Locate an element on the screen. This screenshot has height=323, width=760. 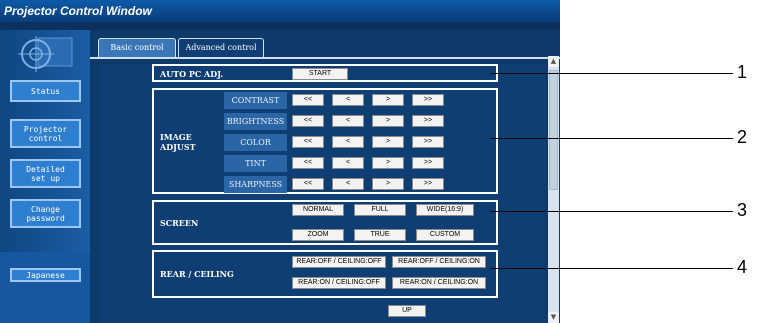
contrast-increase-fast-button: >> is located at coordinates (428, 100).